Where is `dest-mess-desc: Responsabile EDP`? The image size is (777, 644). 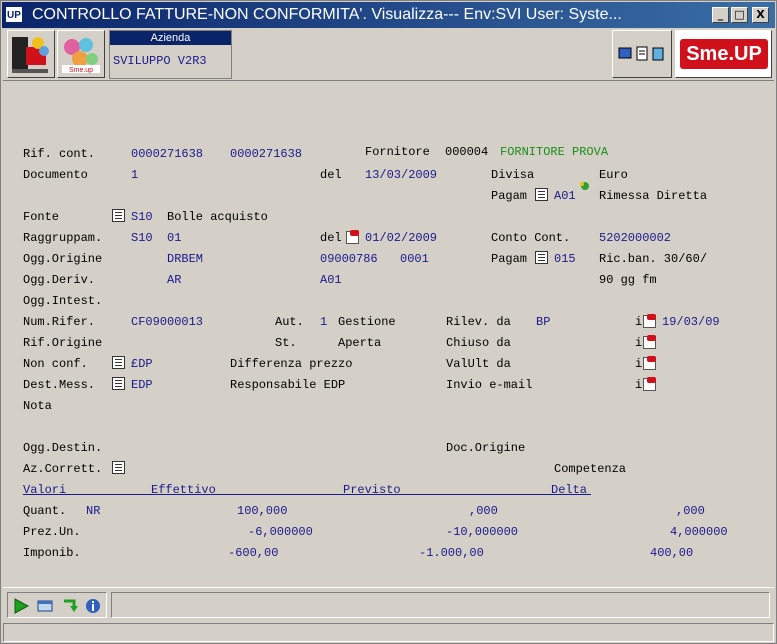
dest-mess-desc: Responsabile EDP is located at coordinates (288, 385).